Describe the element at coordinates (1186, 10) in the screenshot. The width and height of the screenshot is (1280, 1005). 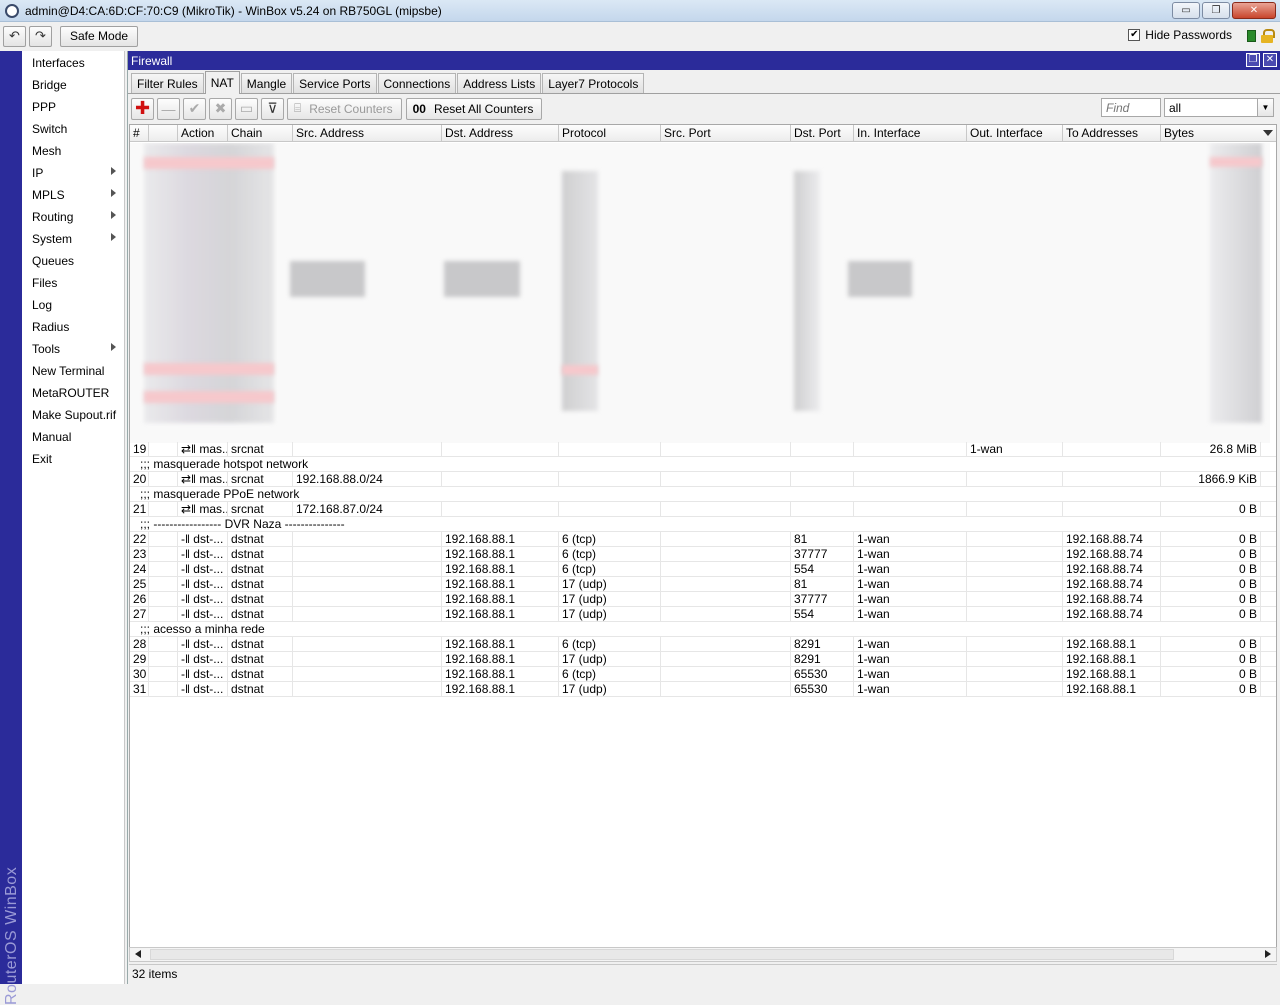
I see `minimize-button: ▭` at that location.